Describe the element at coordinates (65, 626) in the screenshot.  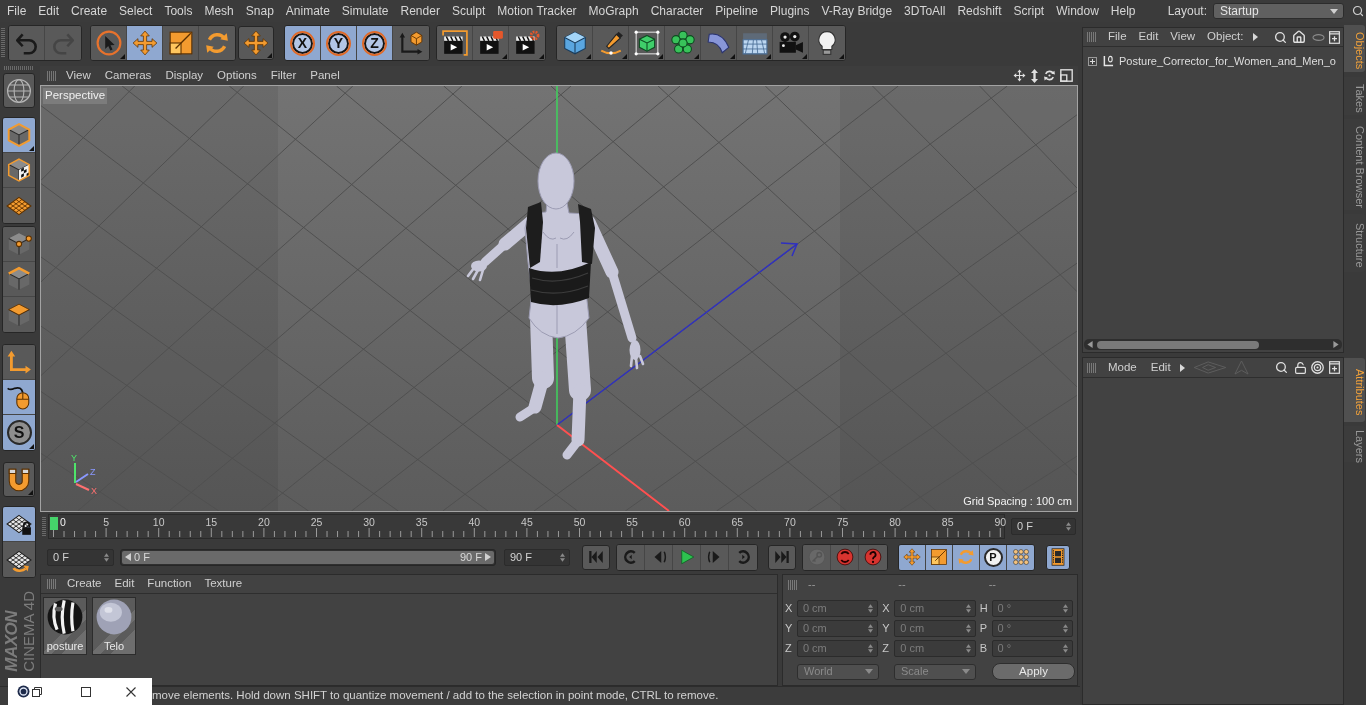
I see `material-swatch: posture` at that location.